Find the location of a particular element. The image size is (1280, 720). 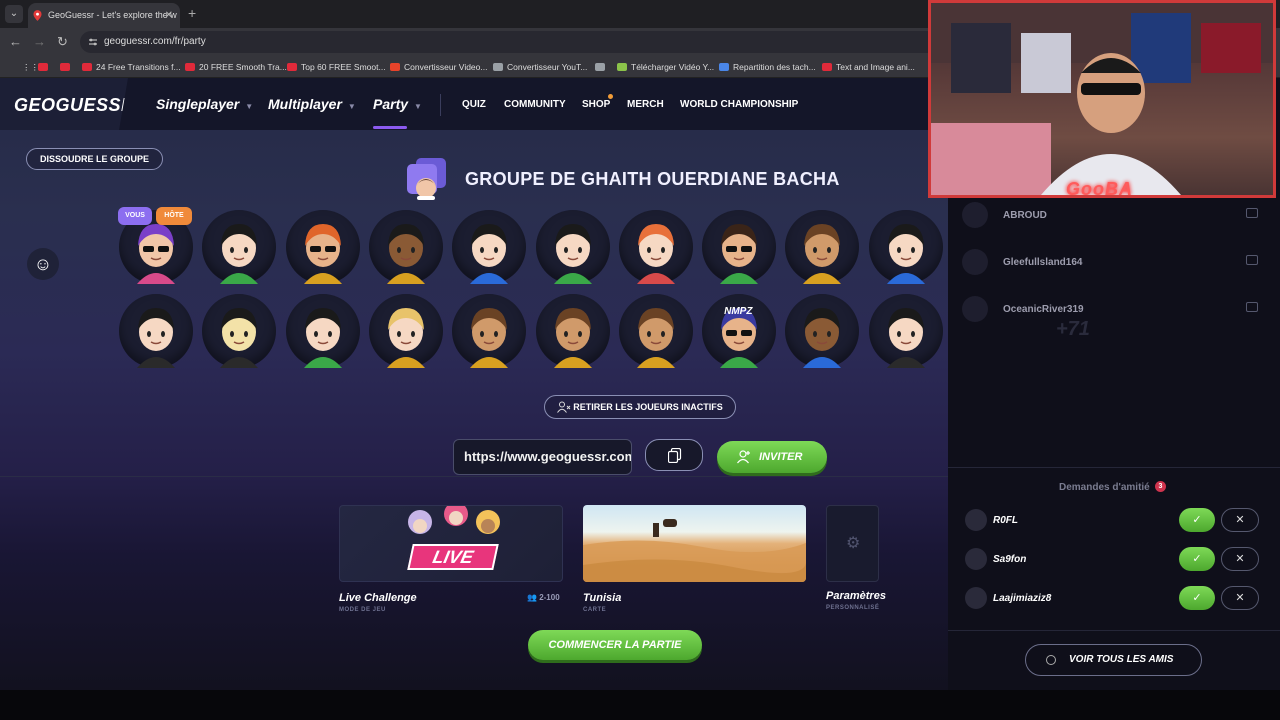

map-subtitle: CARTE is located at coordinates (595, 610).